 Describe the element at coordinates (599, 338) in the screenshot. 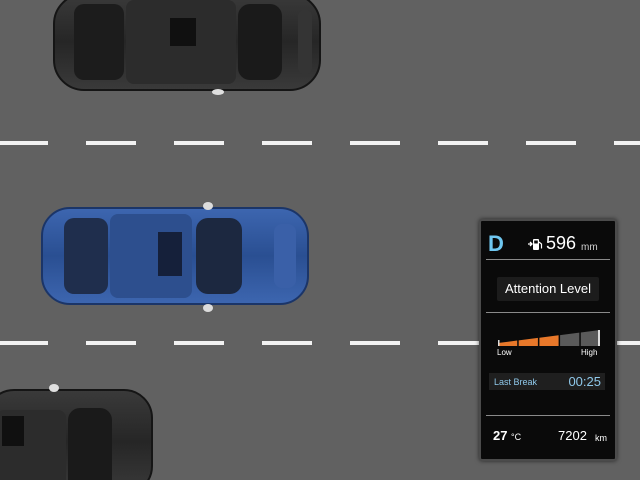

I see `attention-meter-end-tick` at that location.